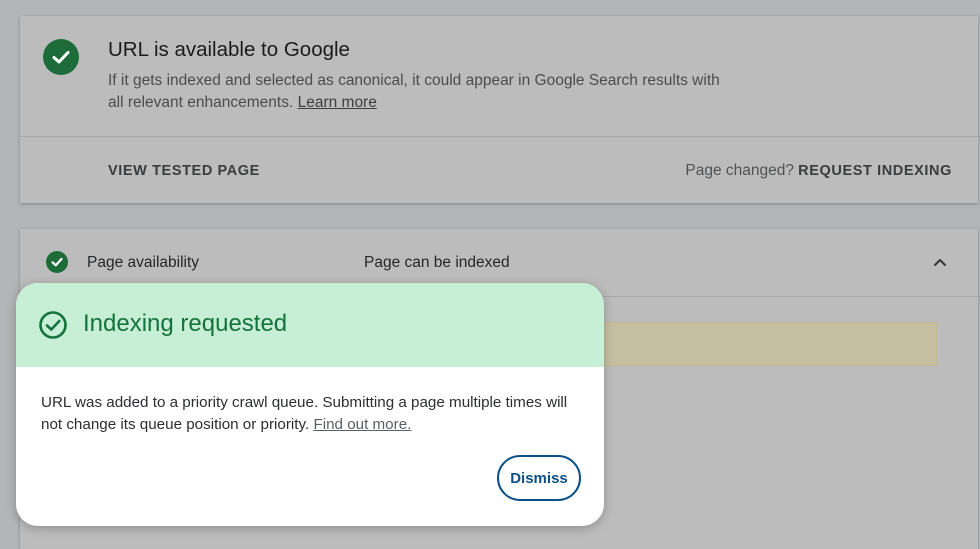  I want to click on page-availability-label: Page availability, so click(143, 262).